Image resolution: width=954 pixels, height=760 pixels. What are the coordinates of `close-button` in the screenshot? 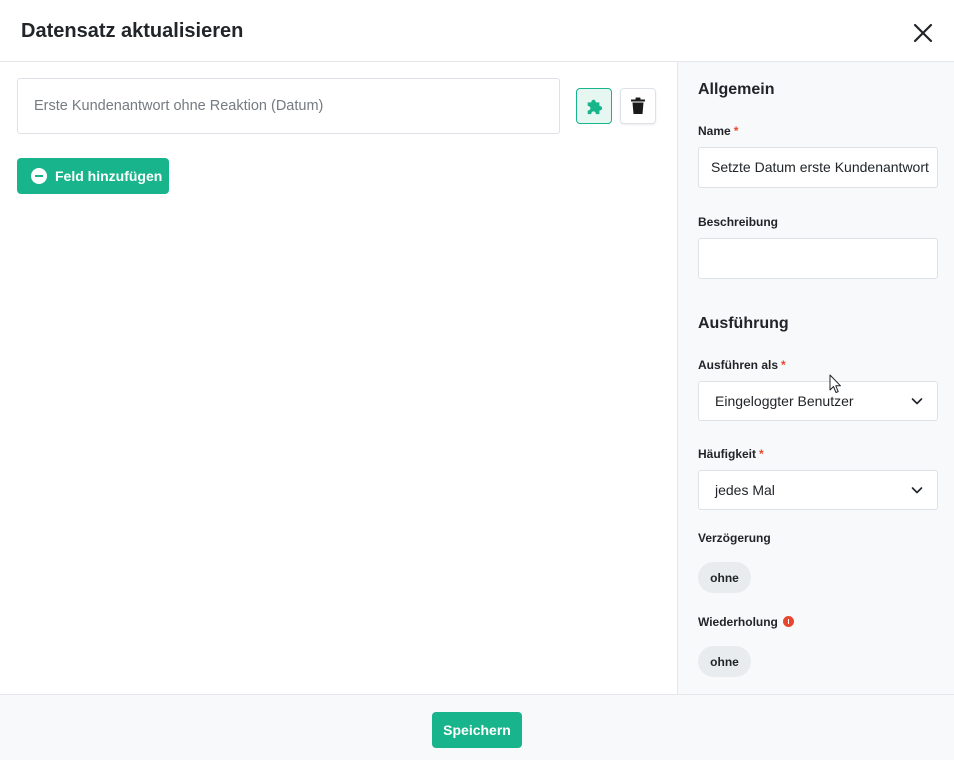 It's located at (923, 33).